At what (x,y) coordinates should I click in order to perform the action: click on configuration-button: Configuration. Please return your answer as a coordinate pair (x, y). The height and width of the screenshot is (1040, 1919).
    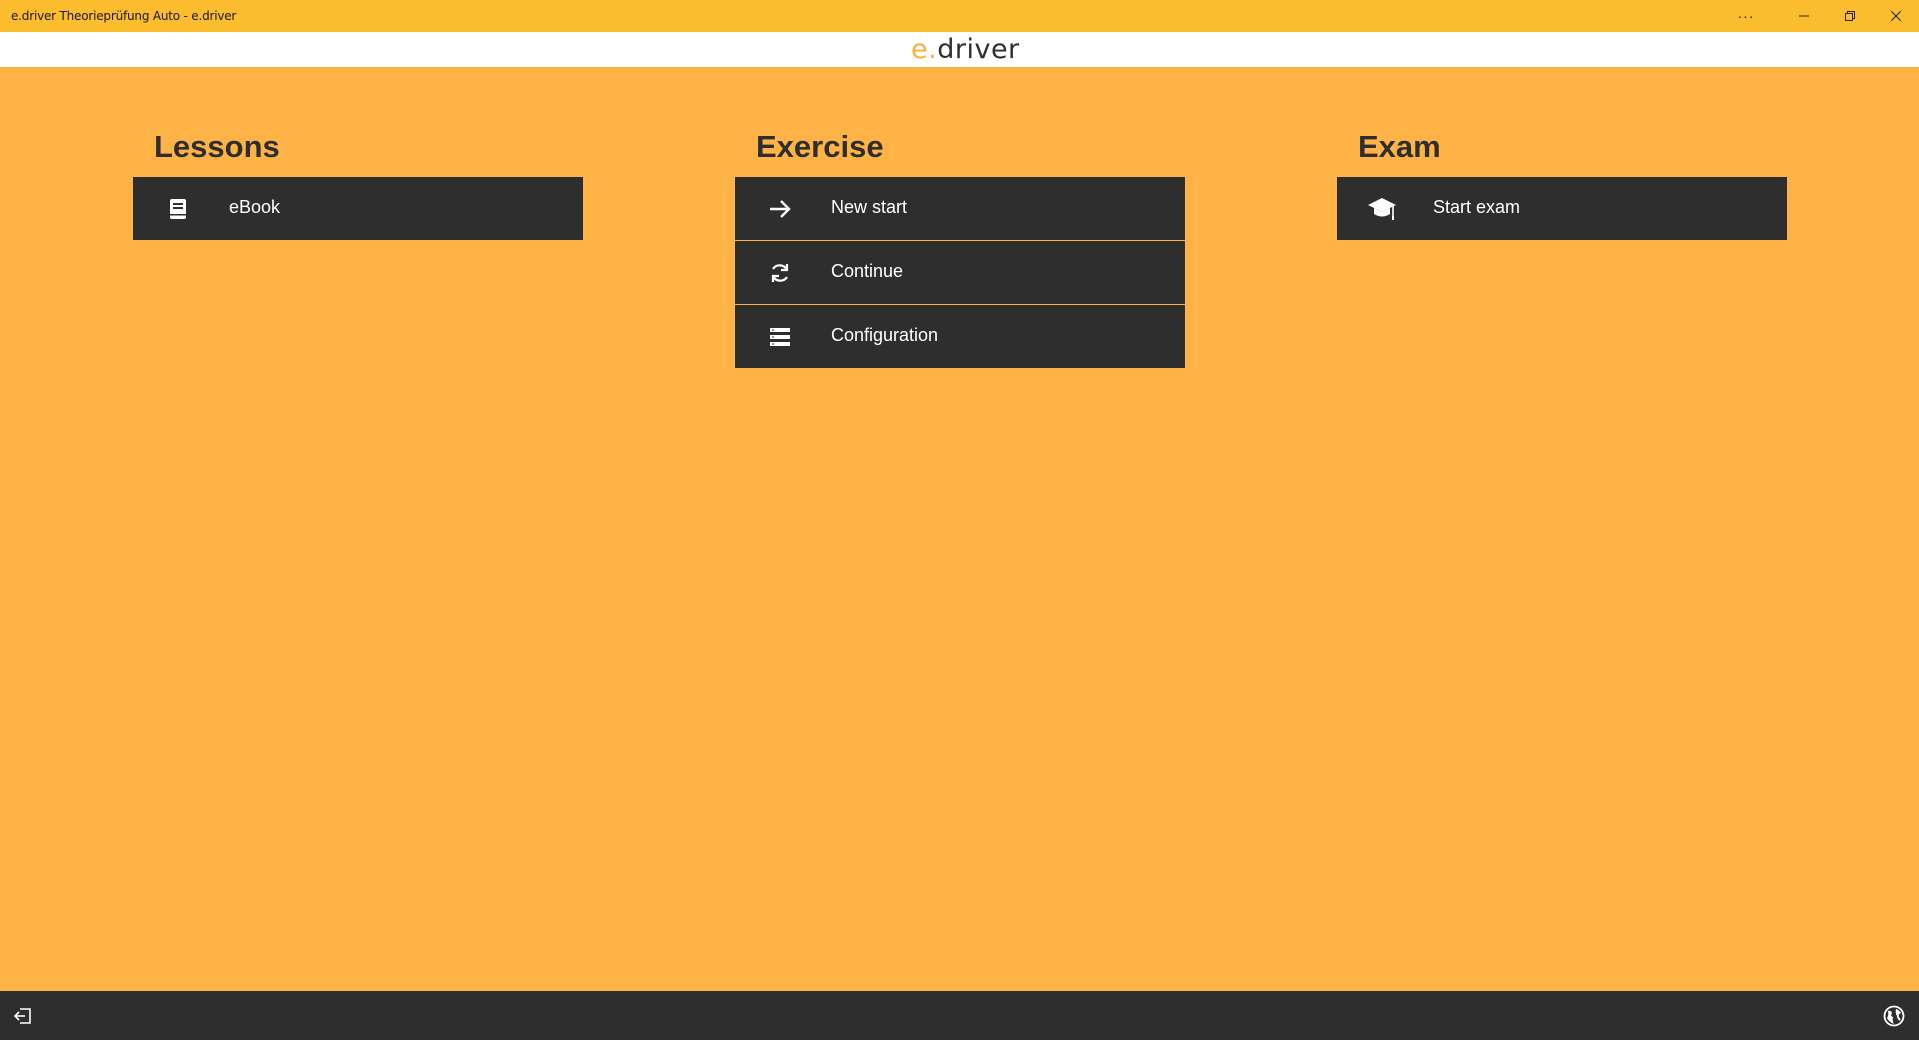
    Looking at the image, I should click on (960, 336).